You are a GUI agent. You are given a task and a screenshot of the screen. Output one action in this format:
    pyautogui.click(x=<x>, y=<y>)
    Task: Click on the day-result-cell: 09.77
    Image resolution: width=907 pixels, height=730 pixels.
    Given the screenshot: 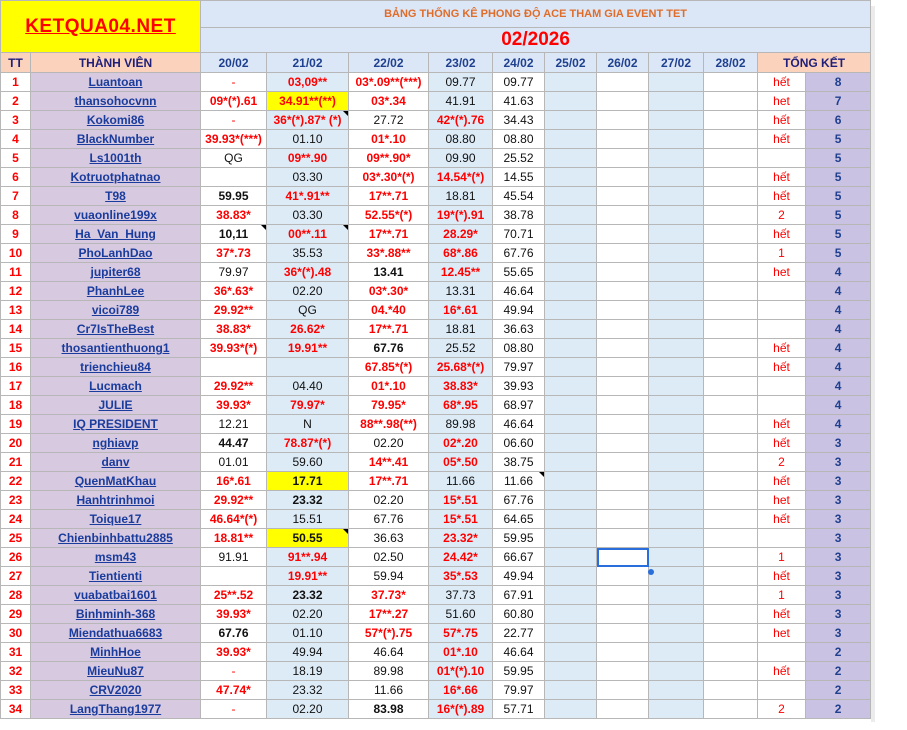 What is the action you would take?
    pyautogui.click(x=461, y=82)
    